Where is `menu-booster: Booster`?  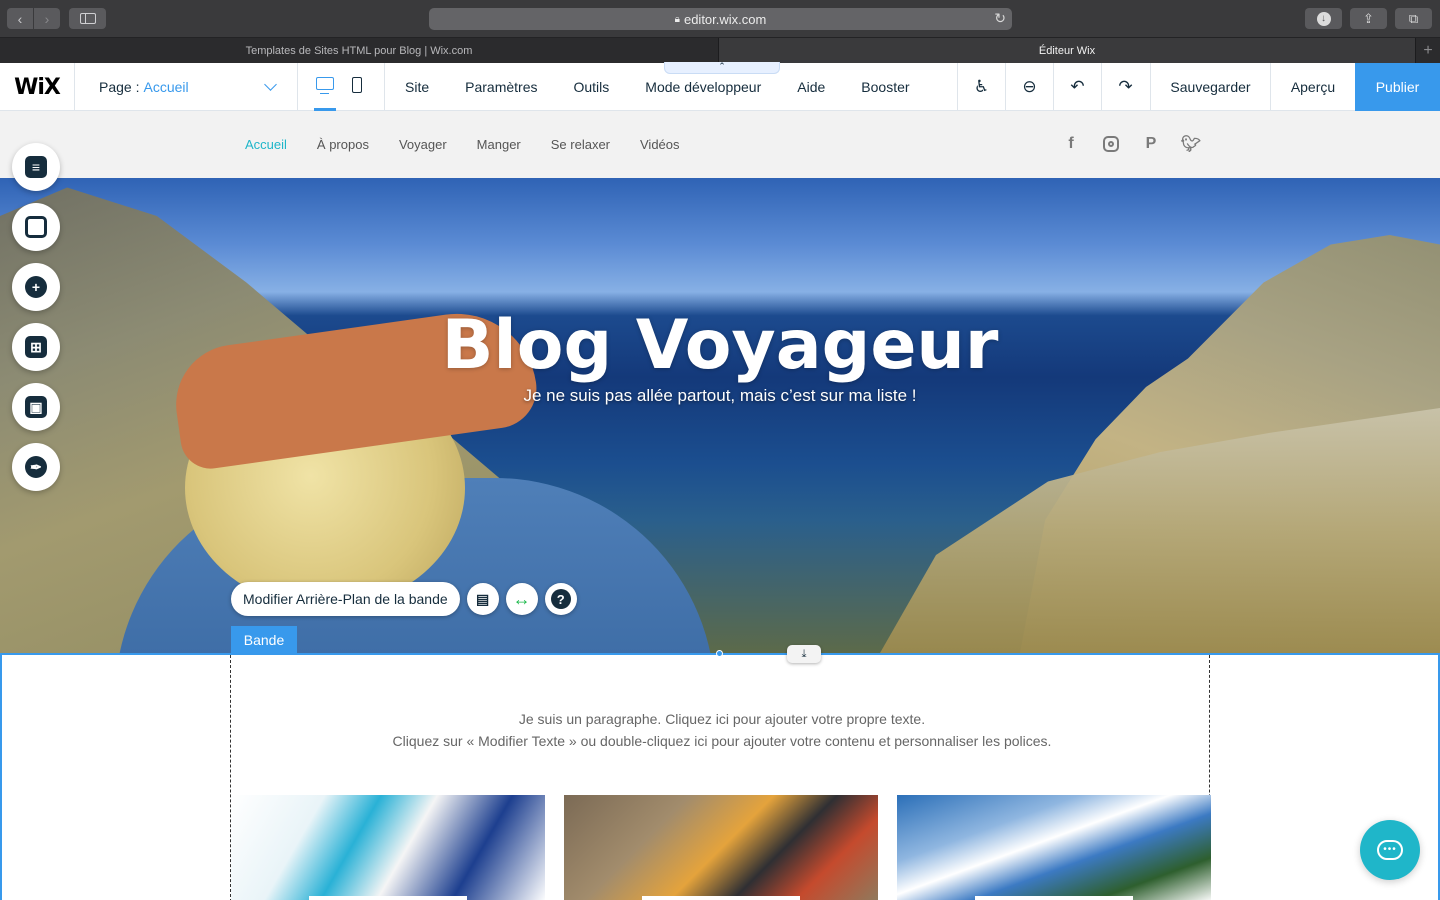 menu-booster: Booster is located at coordinates (885, 87).